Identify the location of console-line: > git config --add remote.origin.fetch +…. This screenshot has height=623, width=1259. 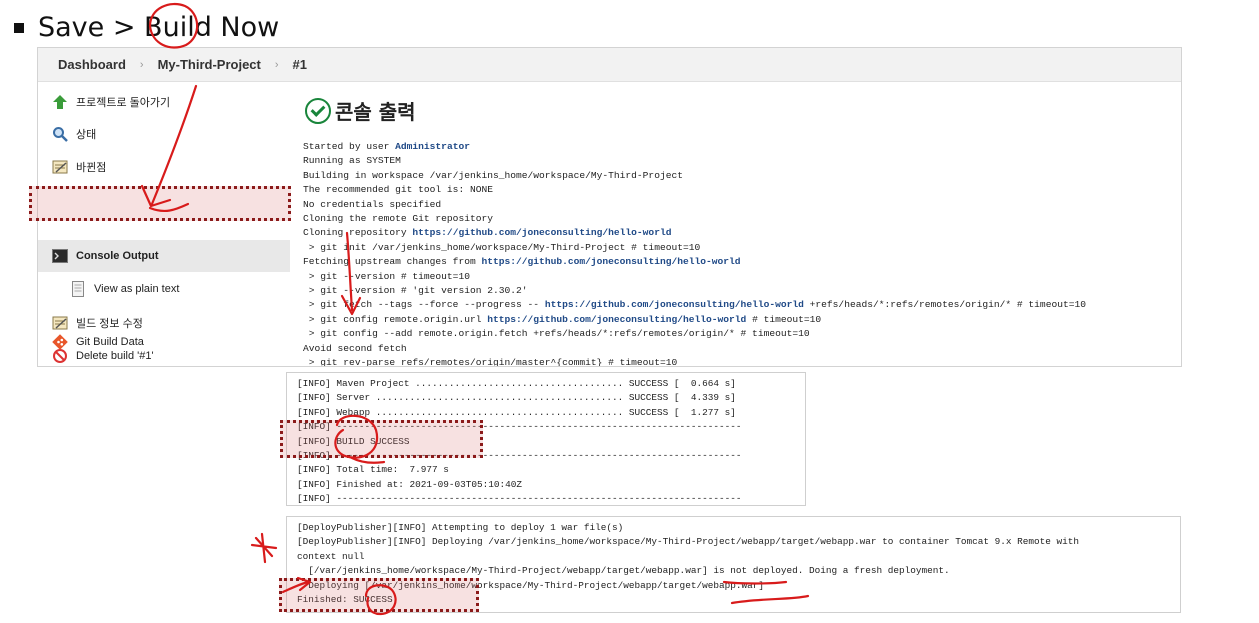
(556, 334).